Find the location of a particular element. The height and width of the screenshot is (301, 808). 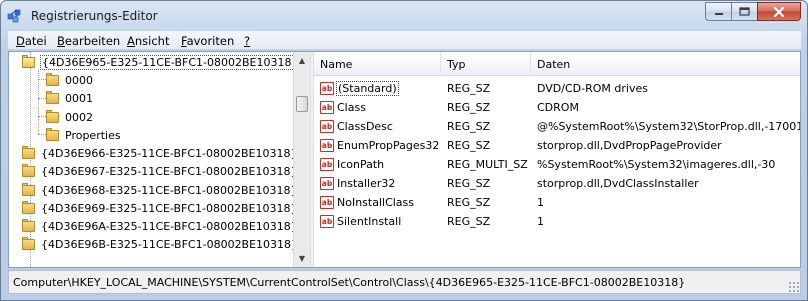

tree-item-child: 0001 is located at coordinates (69, 98).